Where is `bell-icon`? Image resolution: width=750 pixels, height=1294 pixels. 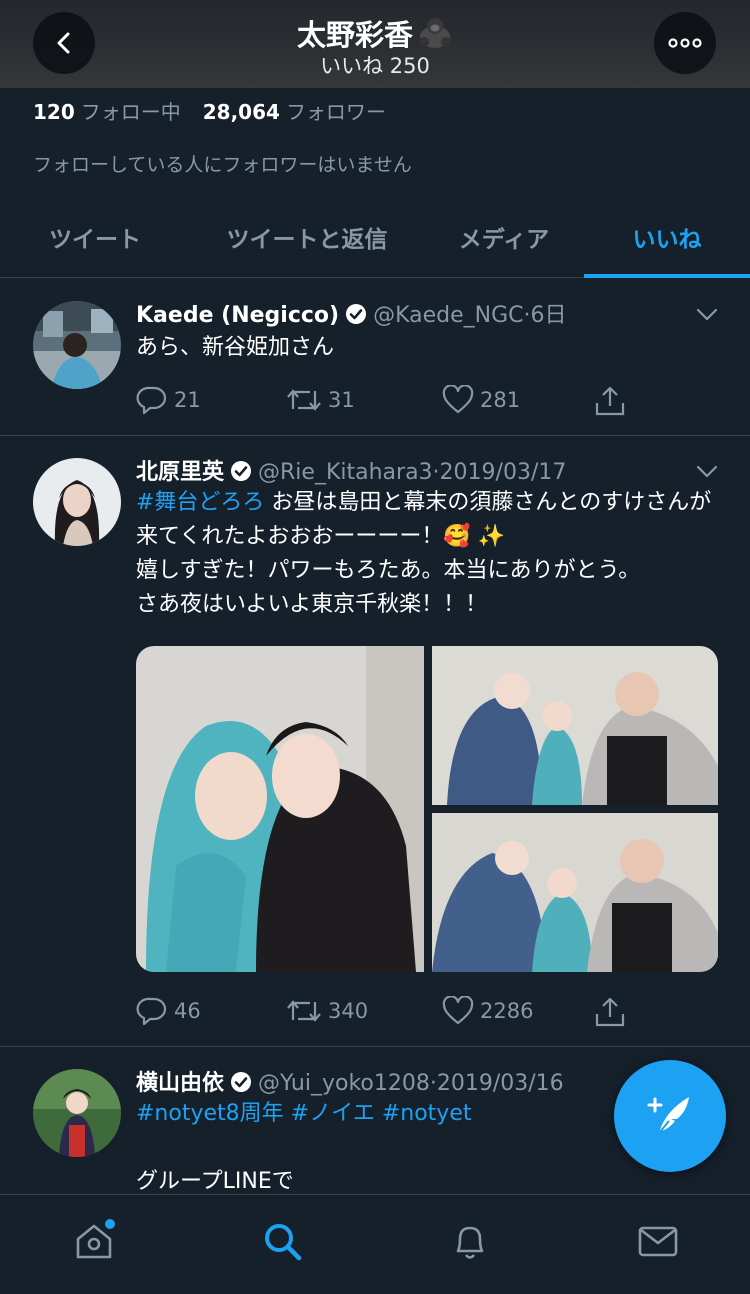
bell-icon is located at coordinates (470, 1242).